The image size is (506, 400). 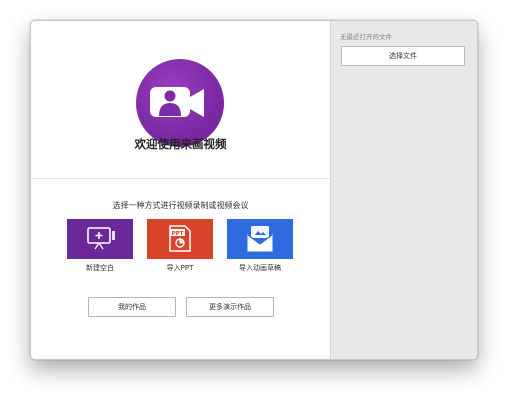 What do you see at coordinates (180, 205) in the screenshot?
I see `instruction-text: 选择一种方式进行视频录制或视频会议` at bounding box center [180, 205].